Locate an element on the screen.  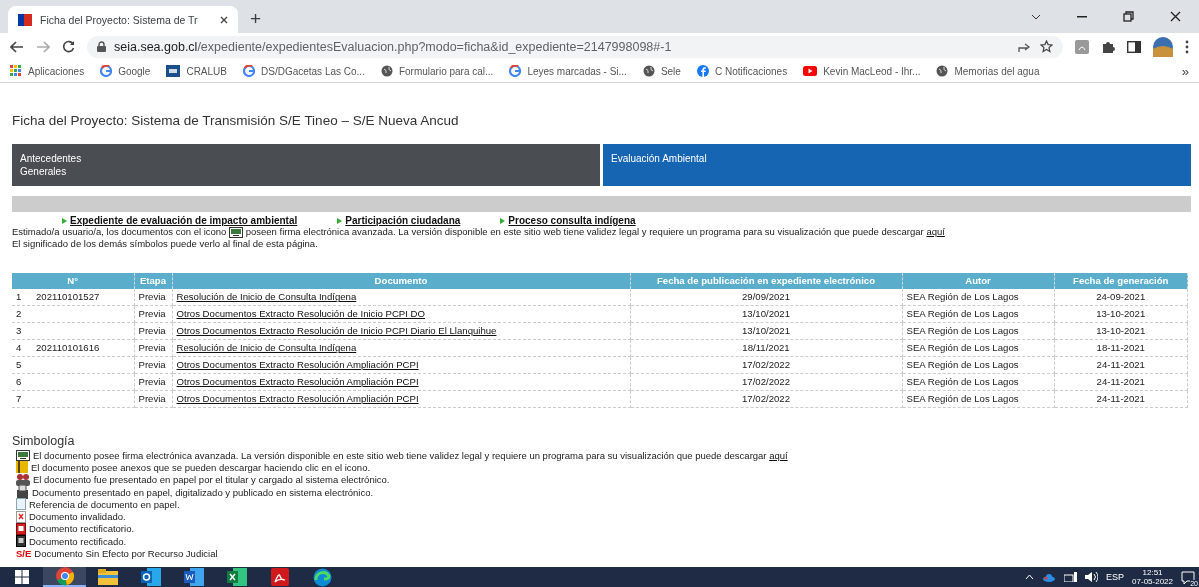
back-arrow-icon is located at coordinates (17, 46).